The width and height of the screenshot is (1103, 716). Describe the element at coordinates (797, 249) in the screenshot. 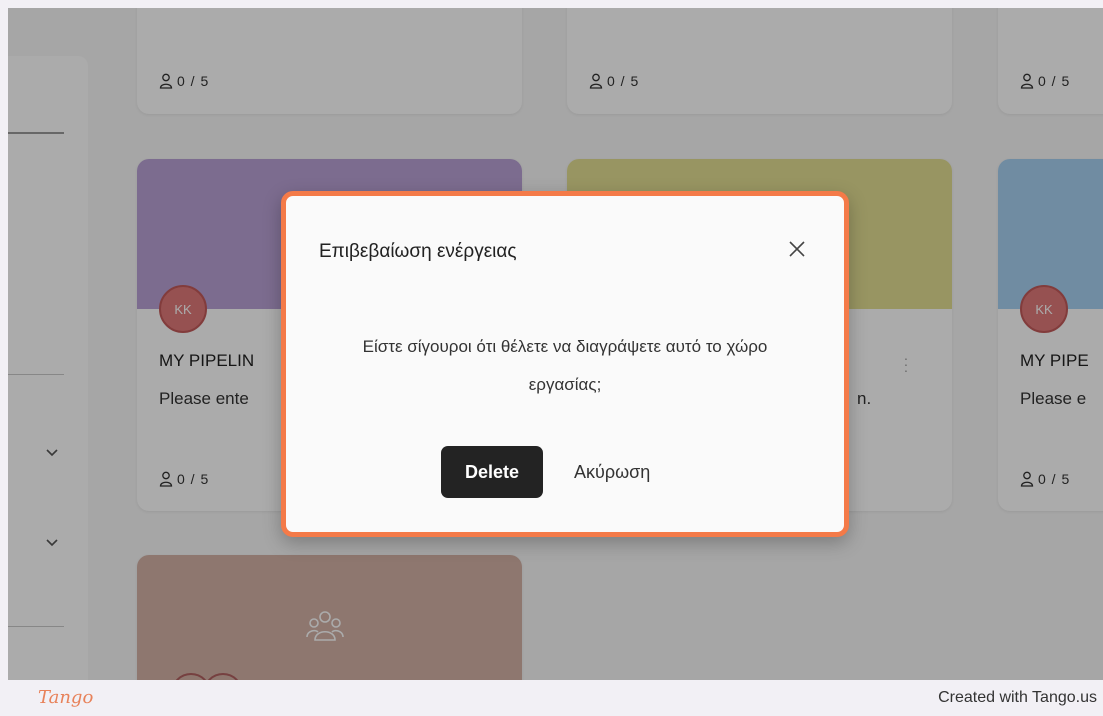

I see `close-icon` at that location.